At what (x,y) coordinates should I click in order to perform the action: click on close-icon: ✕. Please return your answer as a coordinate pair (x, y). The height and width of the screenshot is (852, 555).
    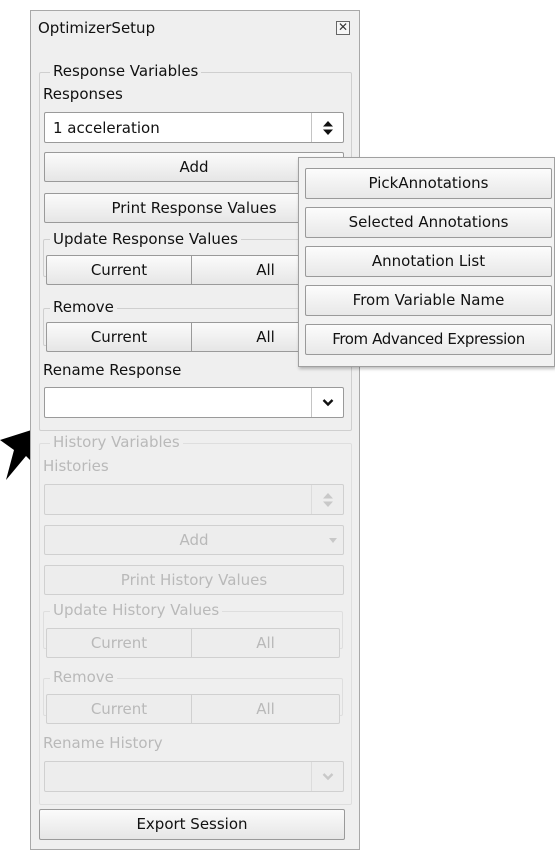
    Looking at the image, I should click on (343, 28).